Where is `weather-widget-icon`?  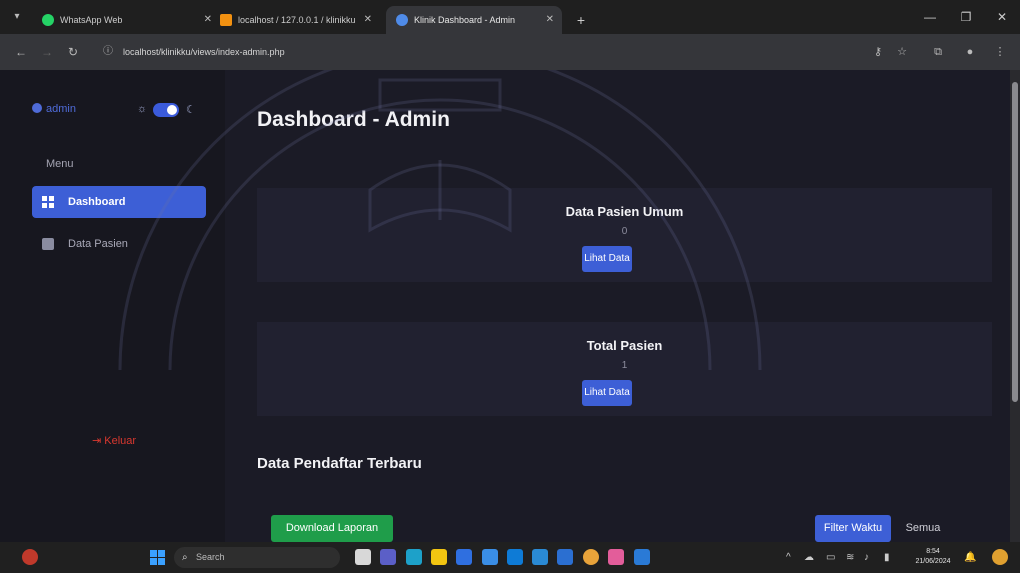
weather-widget-icon is located at coordinates (30, 557).